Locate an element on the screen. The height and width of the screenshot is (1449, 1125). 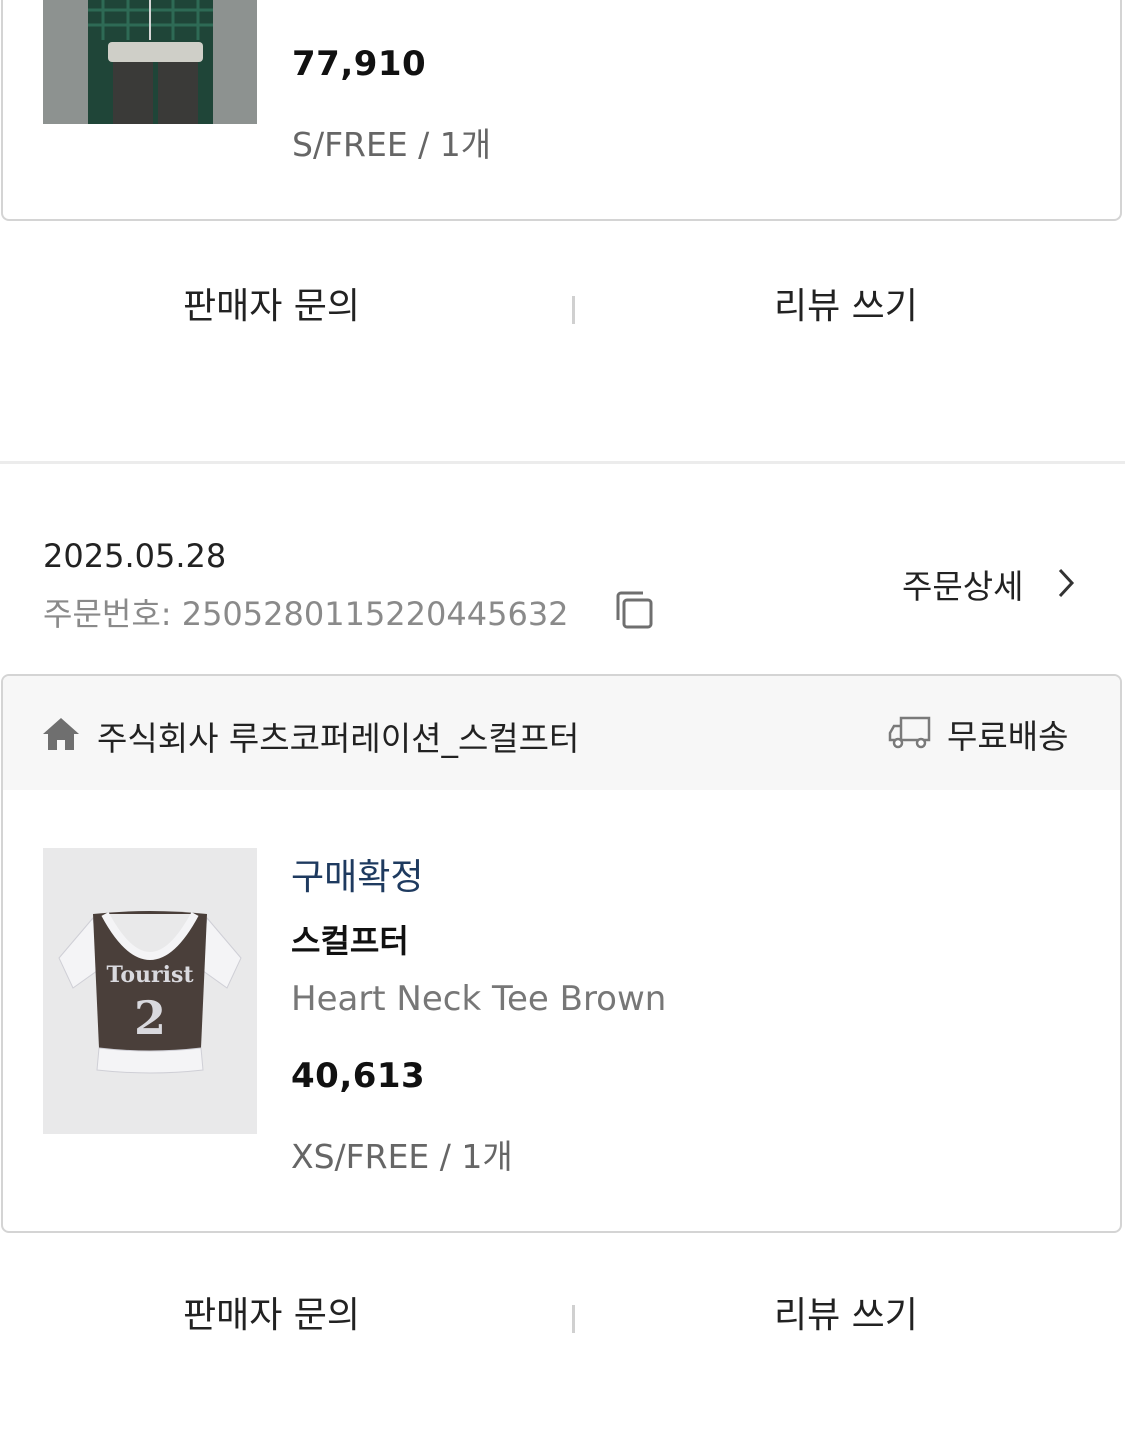
item-name: Heart Neck Tee Brown is located at coordinates (478, 999).